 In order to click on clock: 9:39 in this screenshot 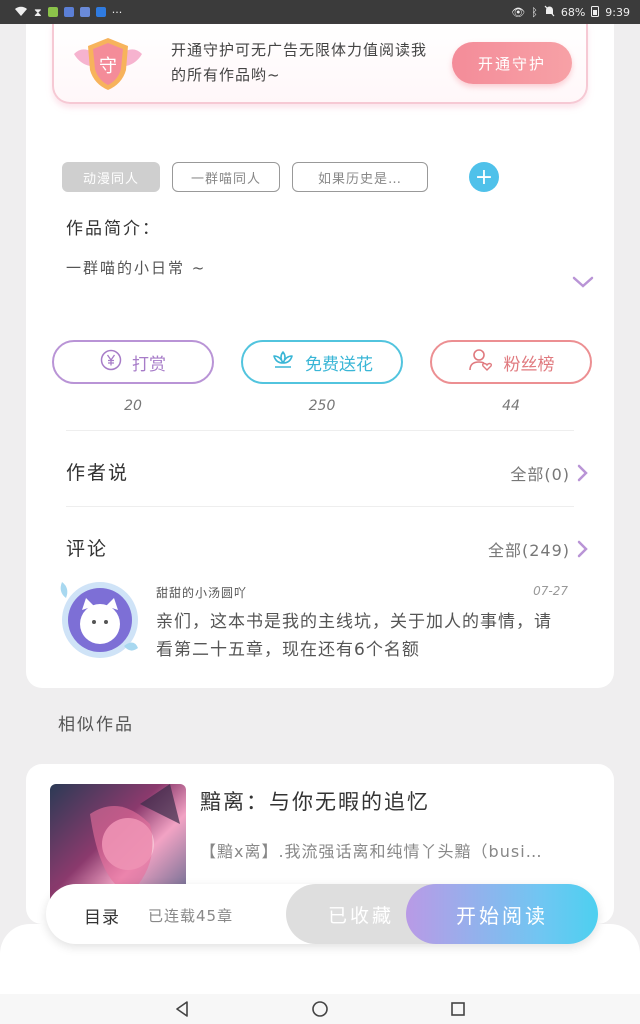, I will do `click(617, 12)`.